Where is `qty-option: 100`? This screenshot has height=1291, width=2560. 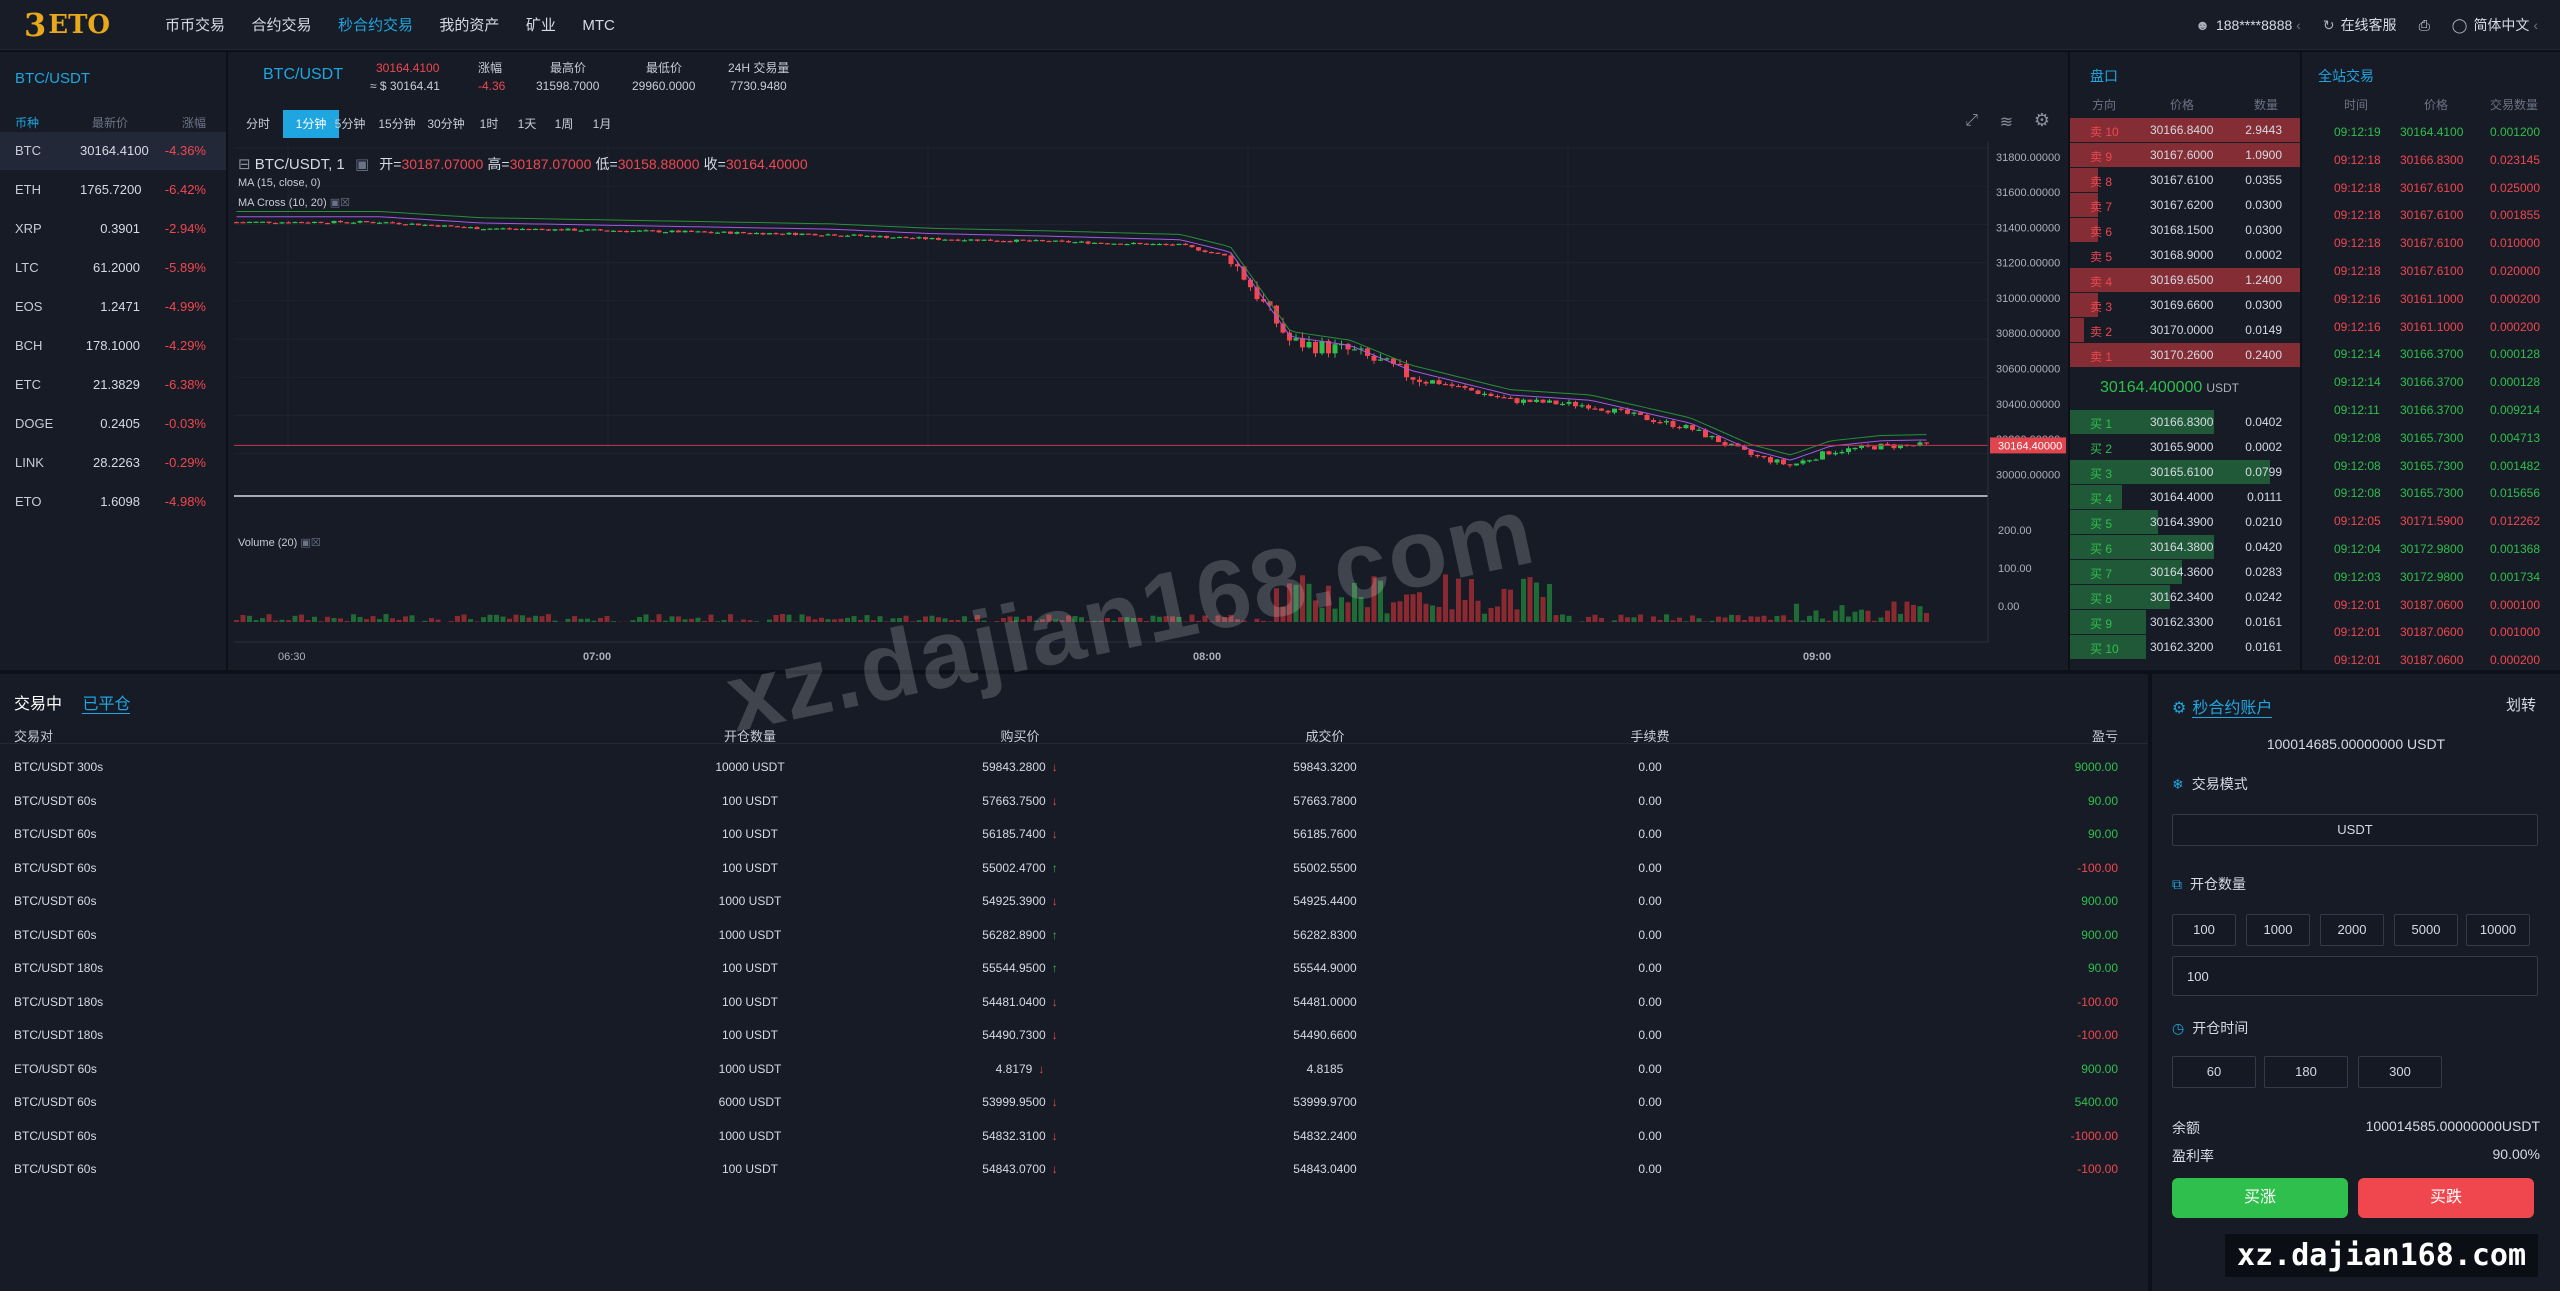
qty-option: 100 is located at coordinates (2204, 930).